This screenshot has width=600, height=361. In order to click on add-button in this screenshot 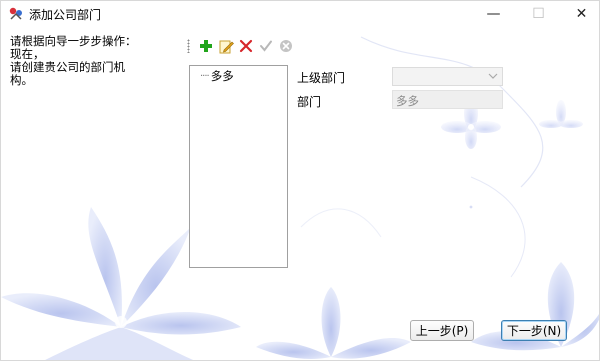, I will do `click(206, 46)`.